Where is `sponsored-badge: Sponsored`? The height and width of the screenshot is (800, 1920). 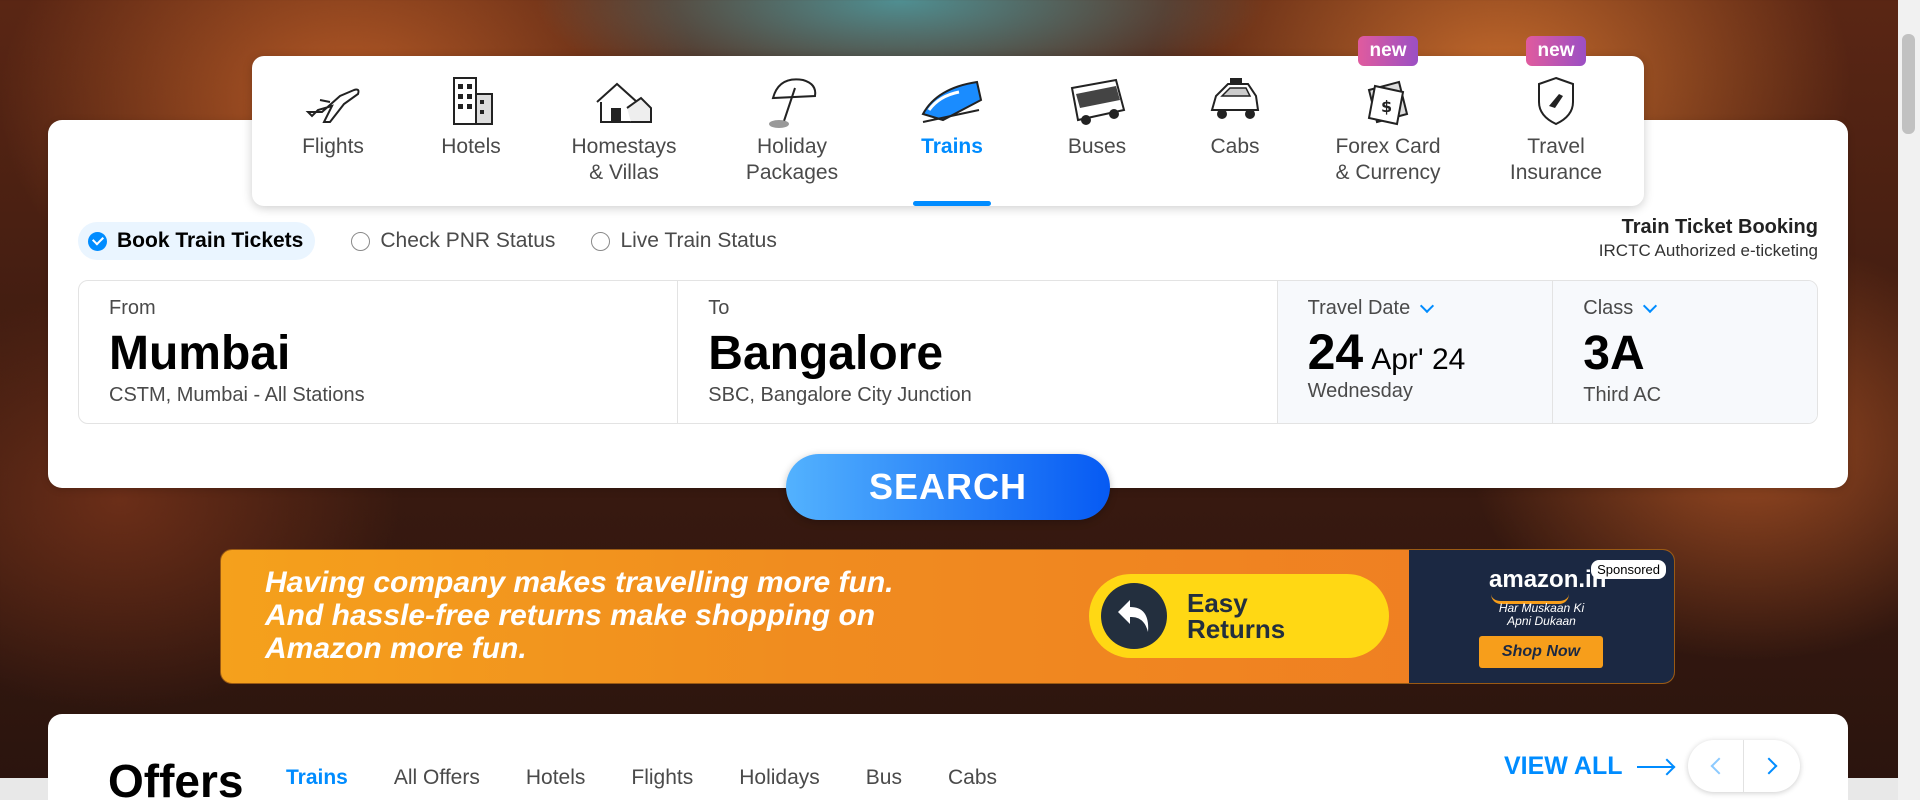
sponsored-badge: Sponsored is located at coordinates (1628, 569).